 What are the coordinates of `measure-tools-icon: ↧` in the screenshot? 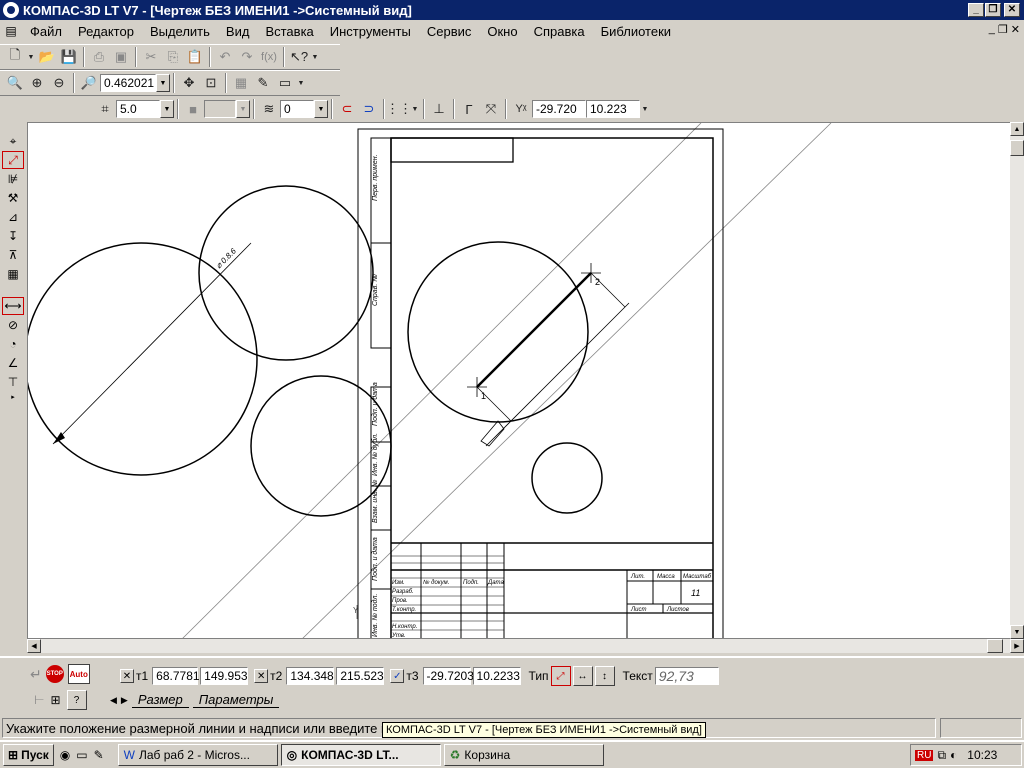 It's located at (13, 236).